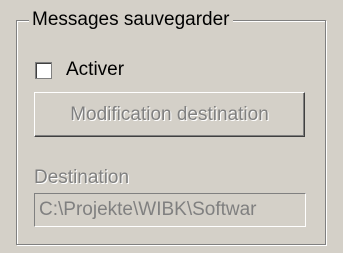  Describe the element at coordinates (95, 70) in the screenshot. I see `activate-checkbox-label: Activer` at that location.